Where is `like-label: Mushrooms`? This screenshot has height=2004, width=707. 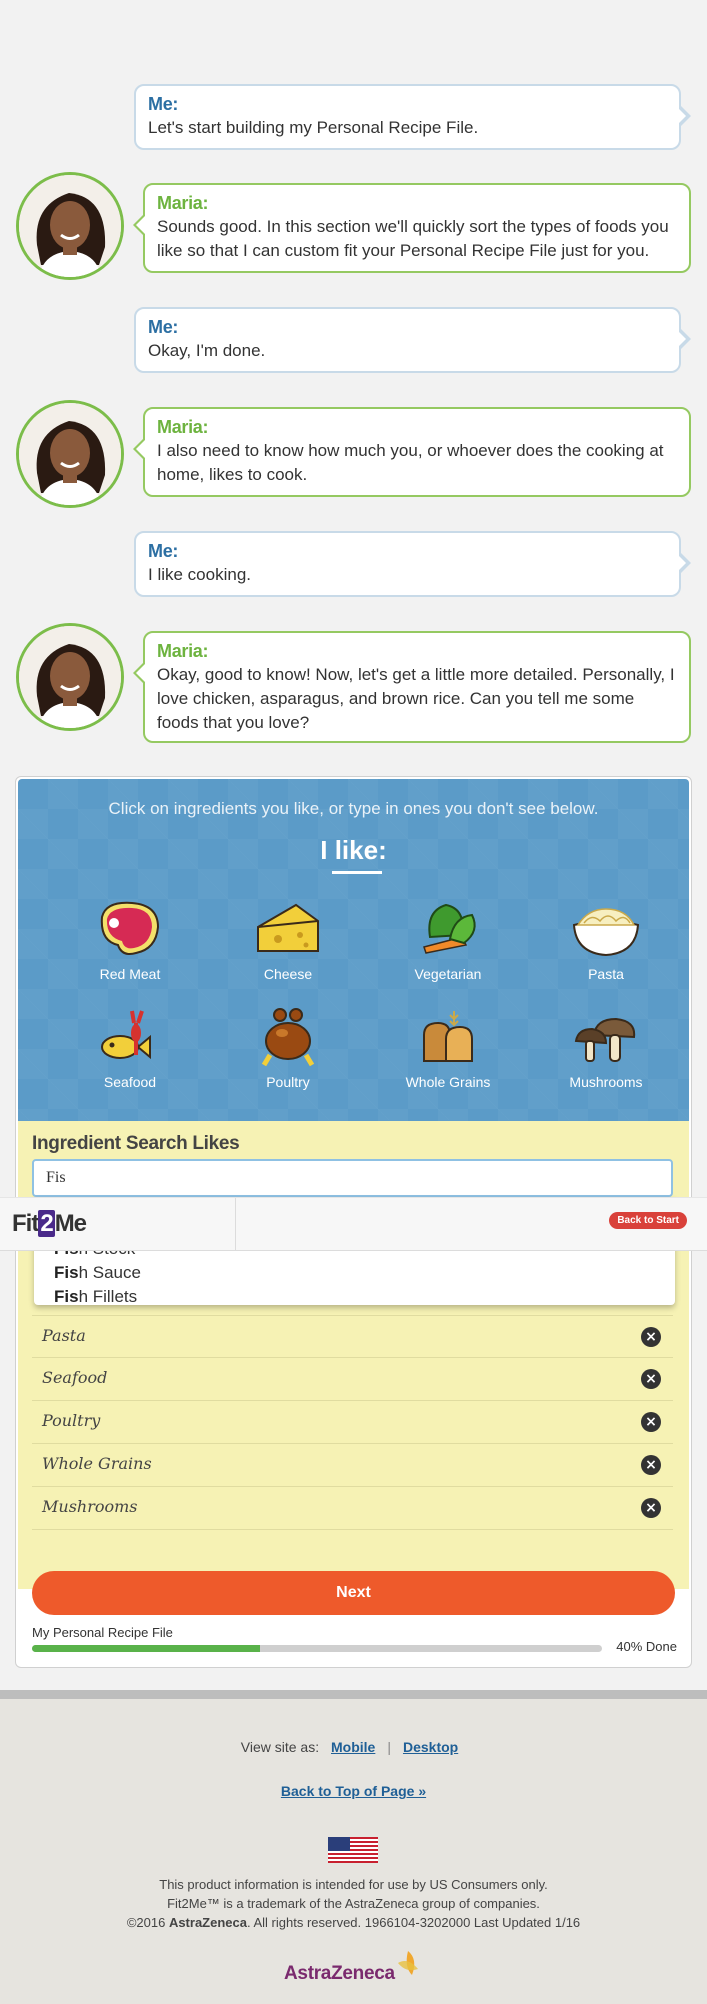
like-label: Mushrooms is located at coordinates (90, 1506).